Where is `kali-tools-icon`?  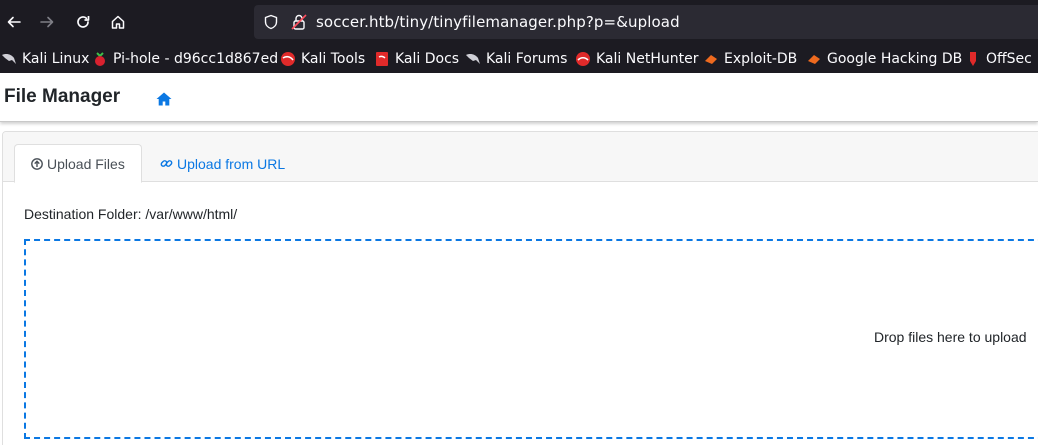
kali-tools-icon is located at coordinates (288, 59).